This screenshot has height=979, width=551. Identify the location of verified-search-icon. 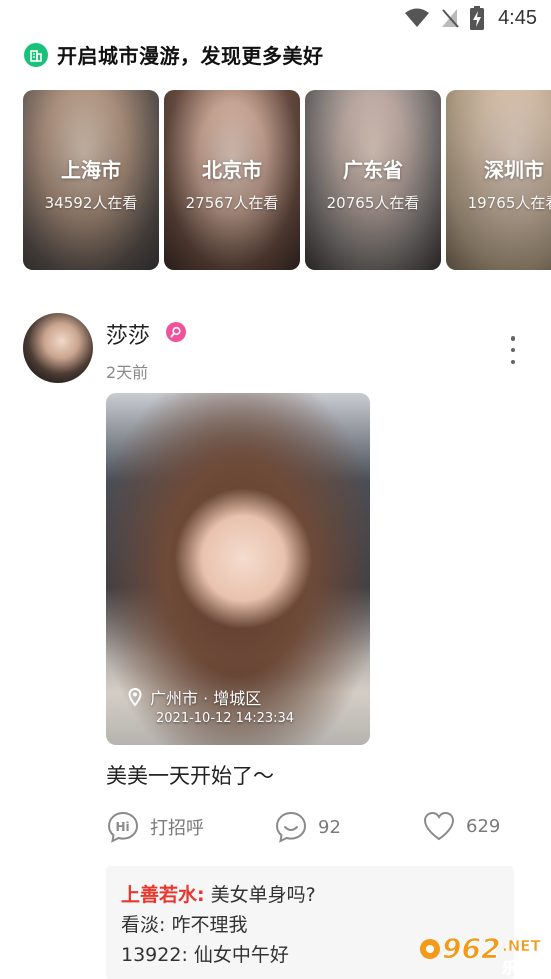
(176, 332).